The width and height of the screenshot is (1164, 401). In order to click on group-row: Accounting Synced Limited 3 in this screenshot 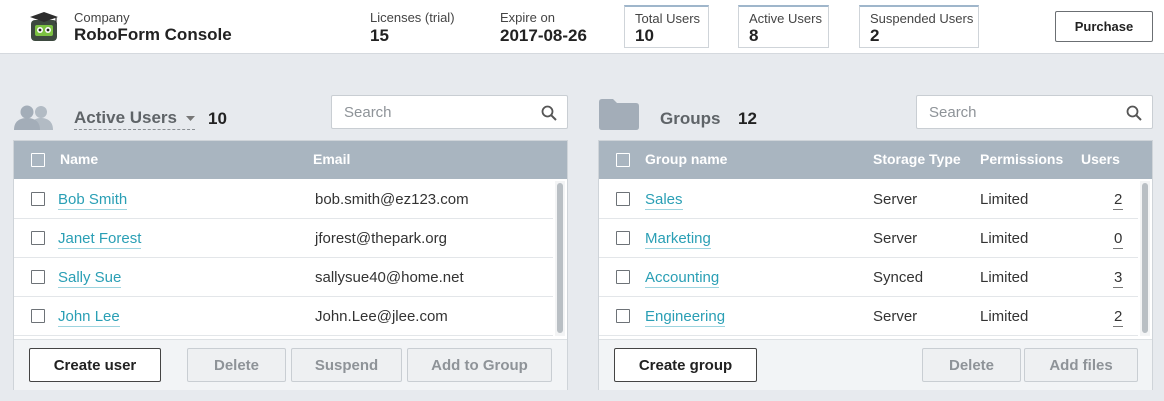, I will do `click(868, 277)`.